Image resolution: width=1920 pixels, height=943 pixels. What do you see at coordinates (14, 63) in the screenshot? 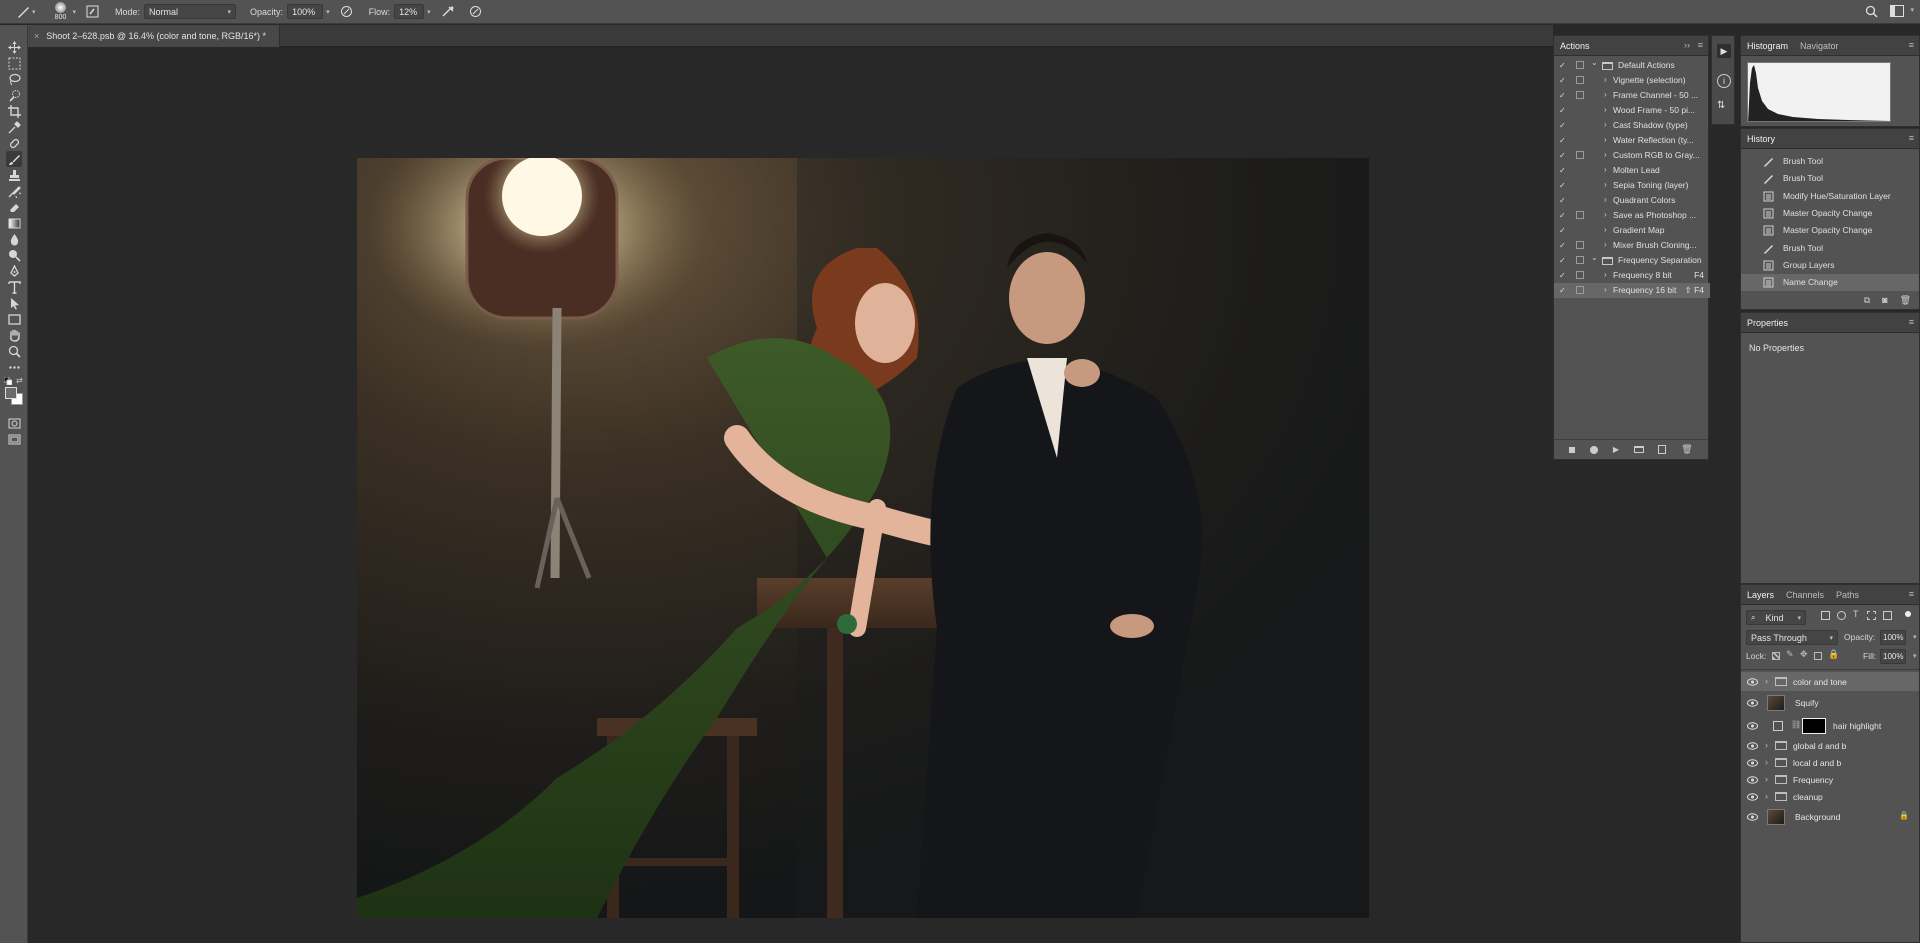
I see `marquee-tool-icon` at bounding box center [14, 63].